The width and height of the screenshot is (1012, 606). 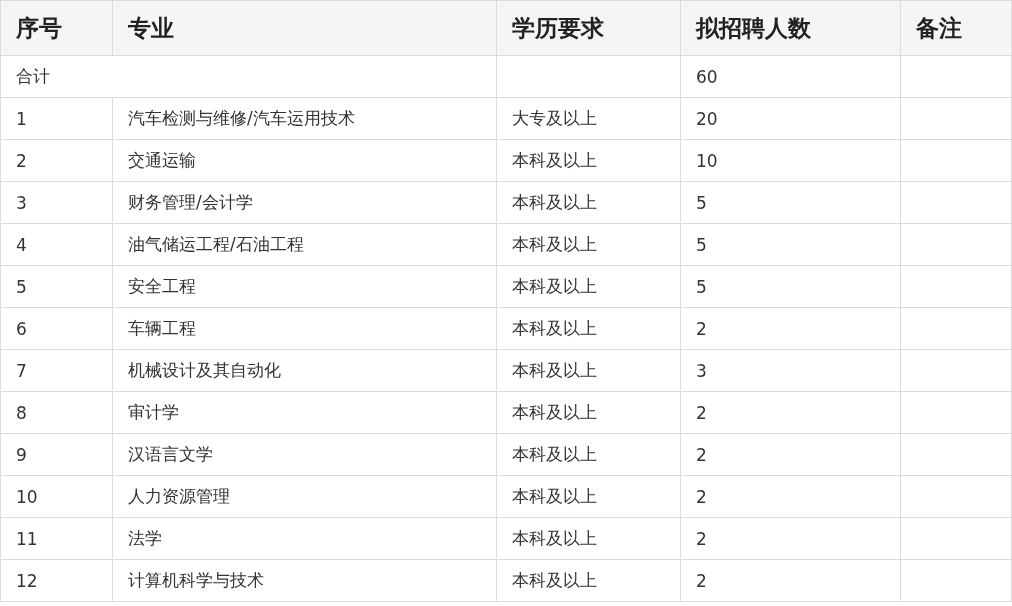 I want to click on table-cell: 60, so click(x=790, y=76).